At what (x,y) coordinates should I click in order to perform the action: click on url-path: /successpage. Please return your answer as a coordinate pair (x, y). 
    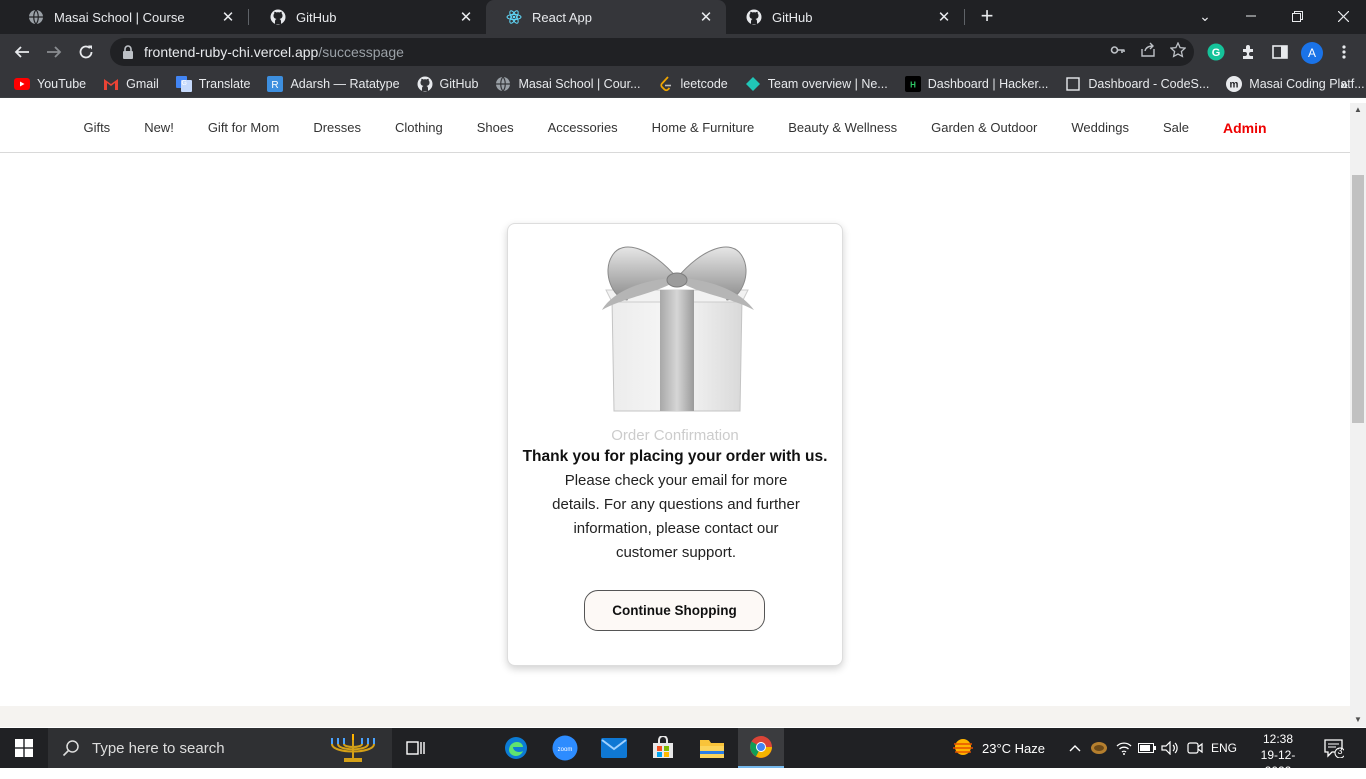
    Looking at the image, I should click on (361, 52).